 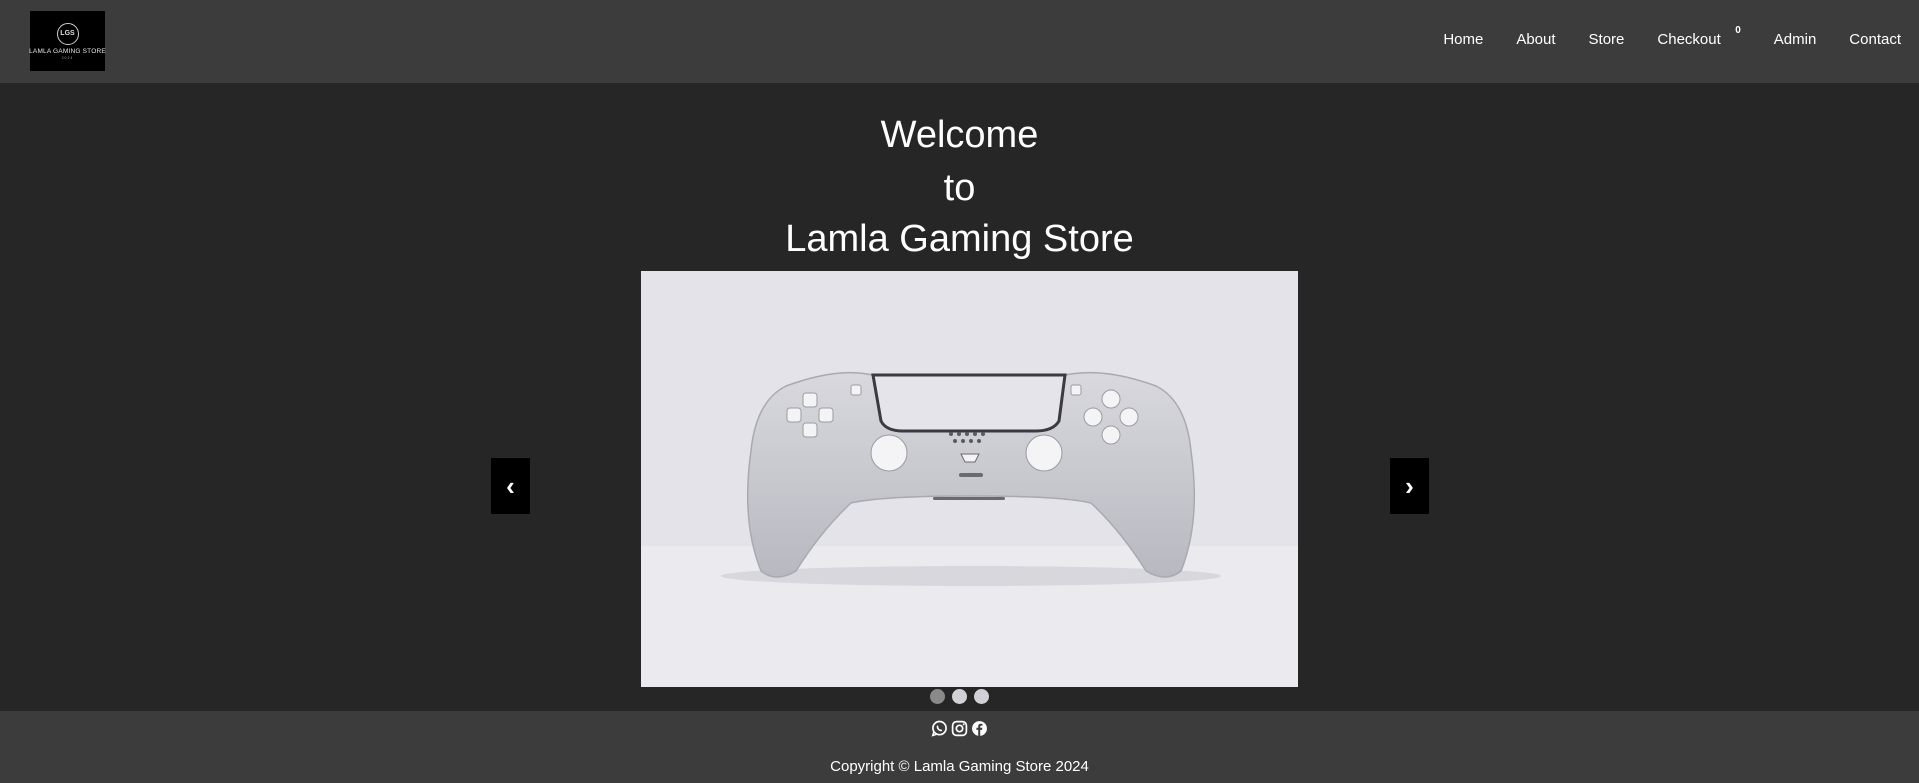 I want to click on carousel-dots, so click(x=959, y=696).